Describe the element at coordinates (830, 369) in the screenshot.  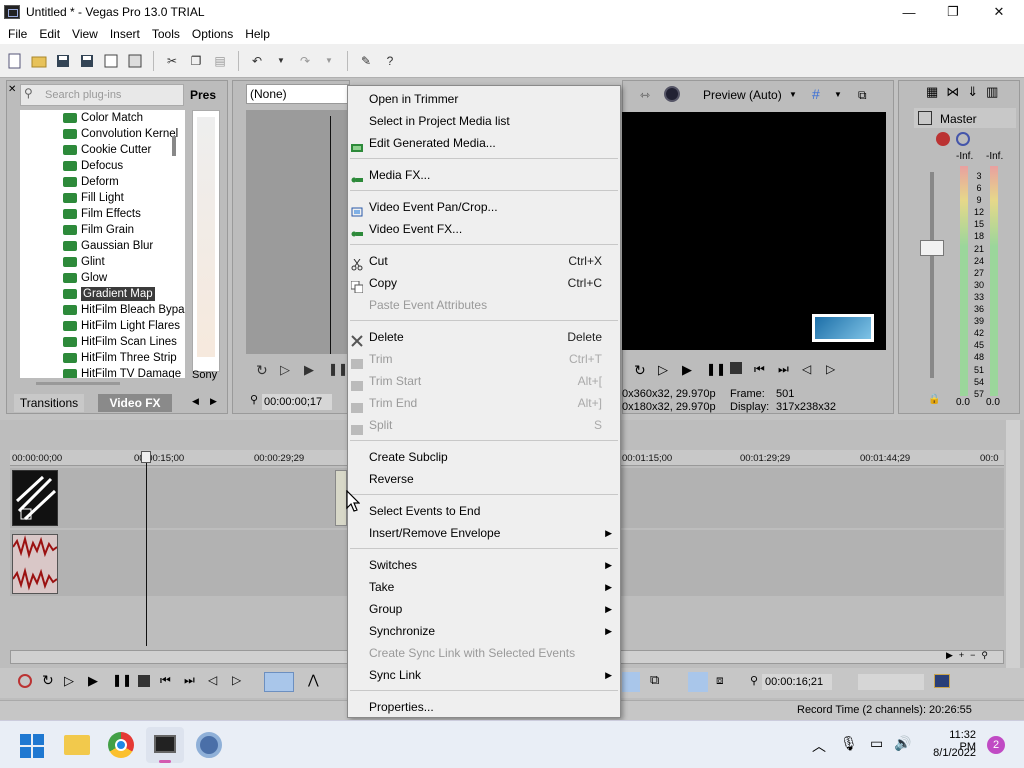
I see `preview-next-frame-icon: ▷` at that location.